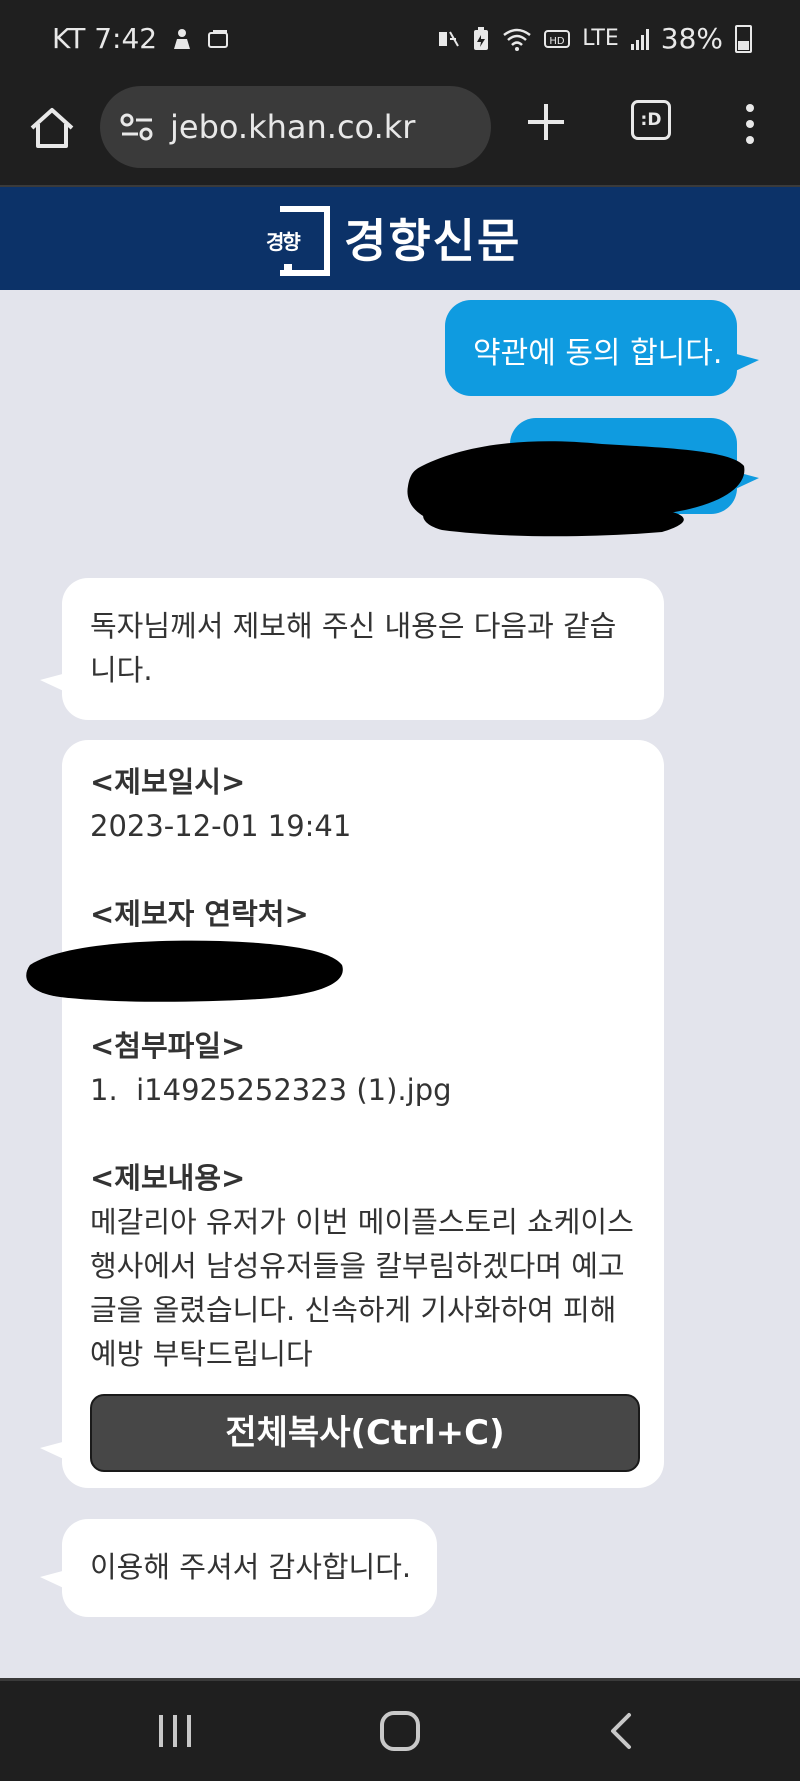 Image resolution: width=800 pixels, height=1781 pixels. Describe the element at coordinates (449, 38) in the screenshot. I see `mute-icon` at that location.